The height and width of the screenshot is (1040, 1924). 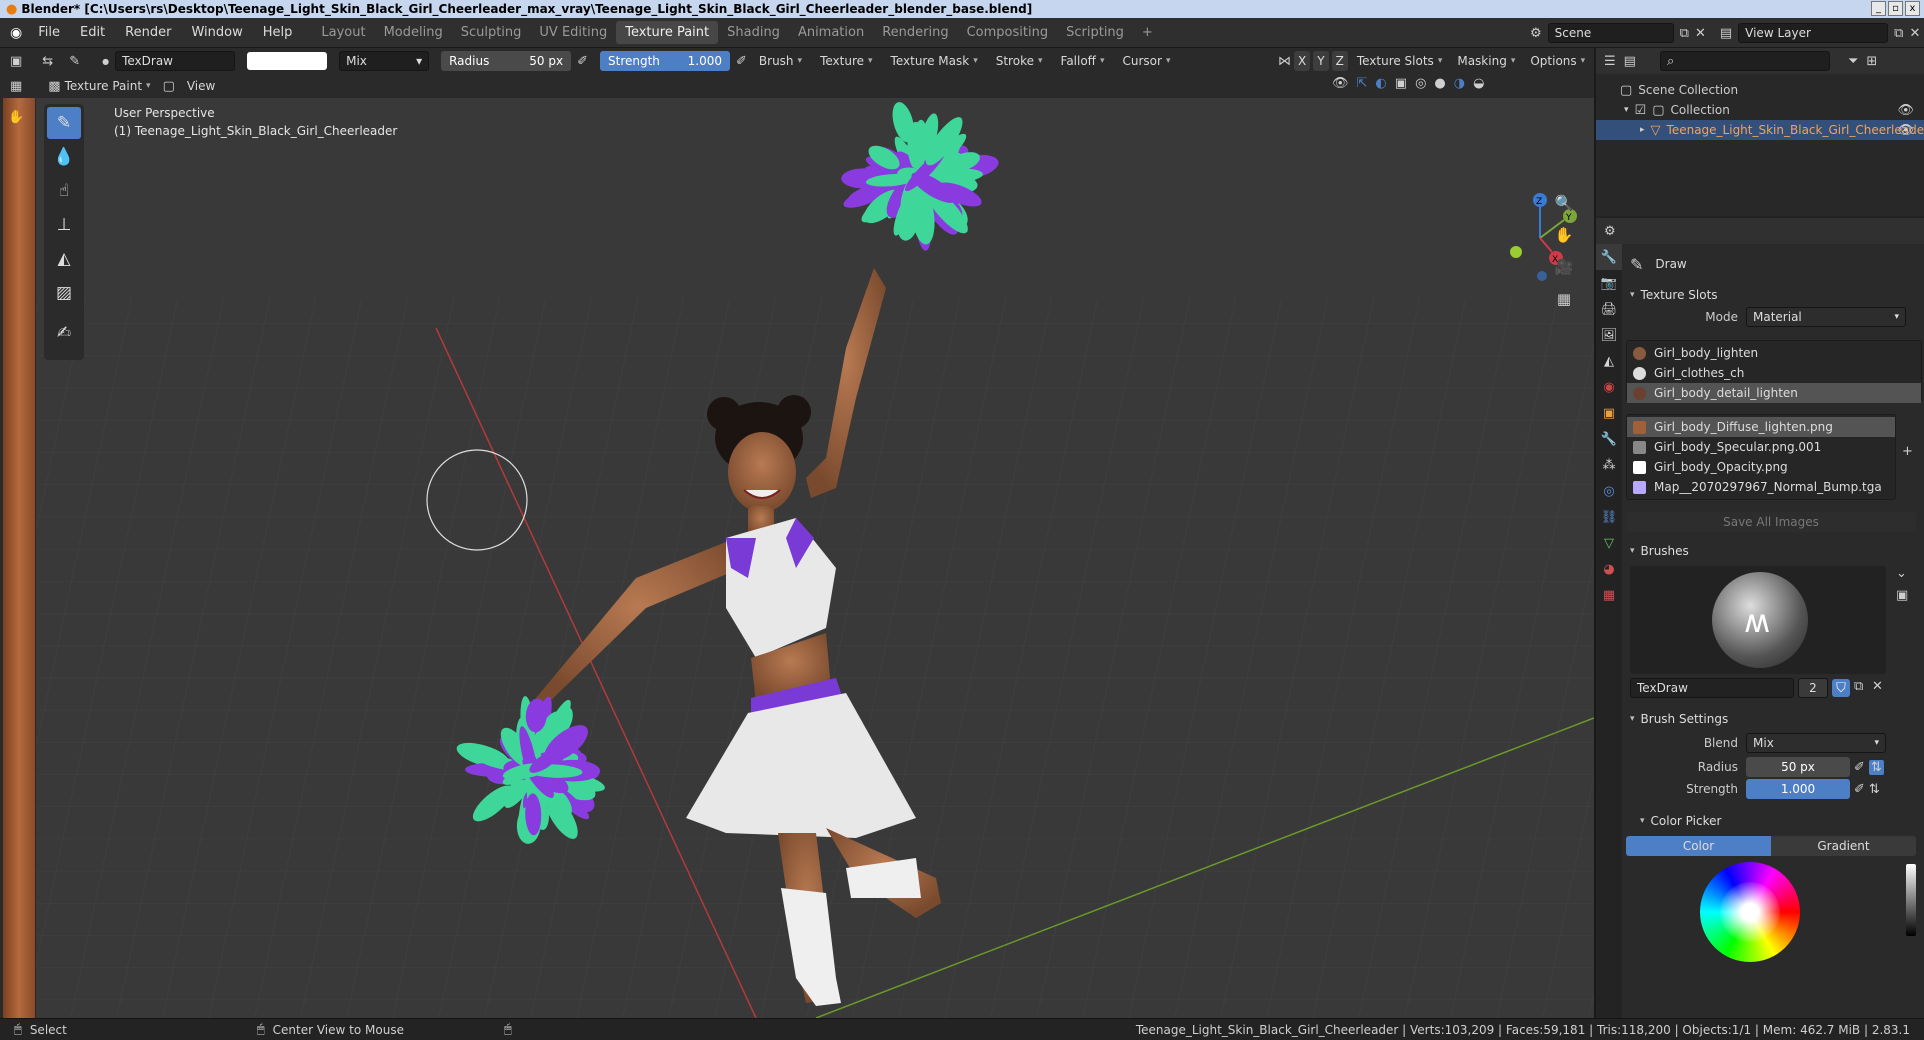 I want to click on radius-pressure-icon: ✐, so click(x=1859, y=767).